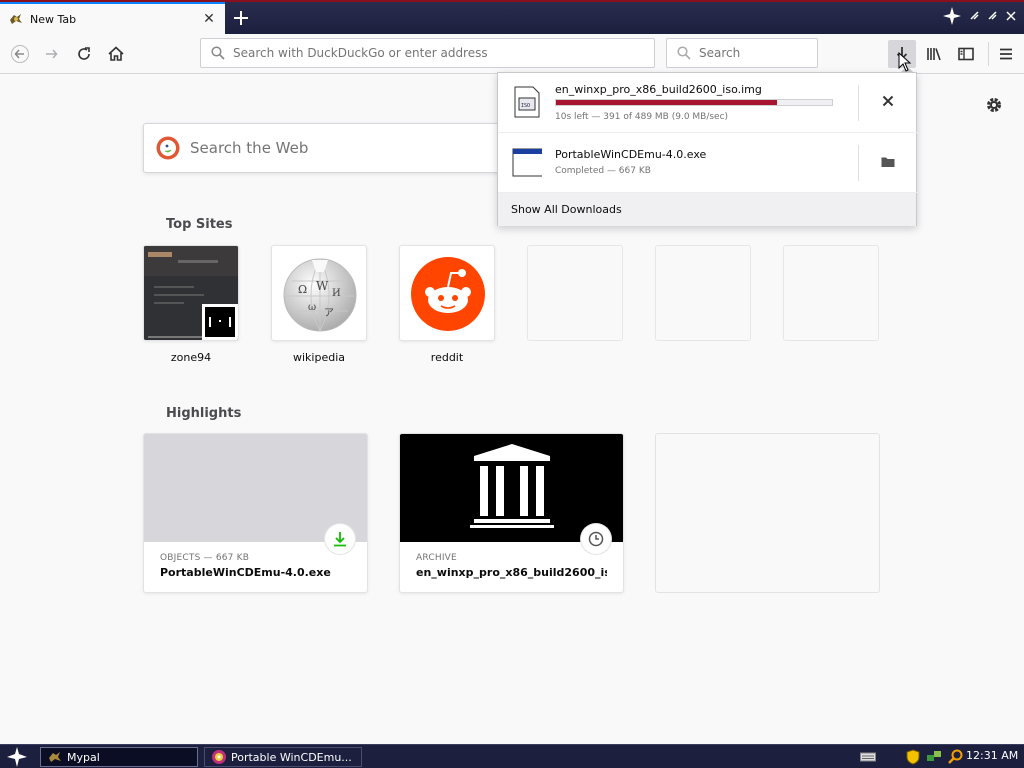 The image size is (1024, 768). Describe the element at coordinates (204, 413) in the screenshot. I see `highlights-heading: Highlights` at that location.